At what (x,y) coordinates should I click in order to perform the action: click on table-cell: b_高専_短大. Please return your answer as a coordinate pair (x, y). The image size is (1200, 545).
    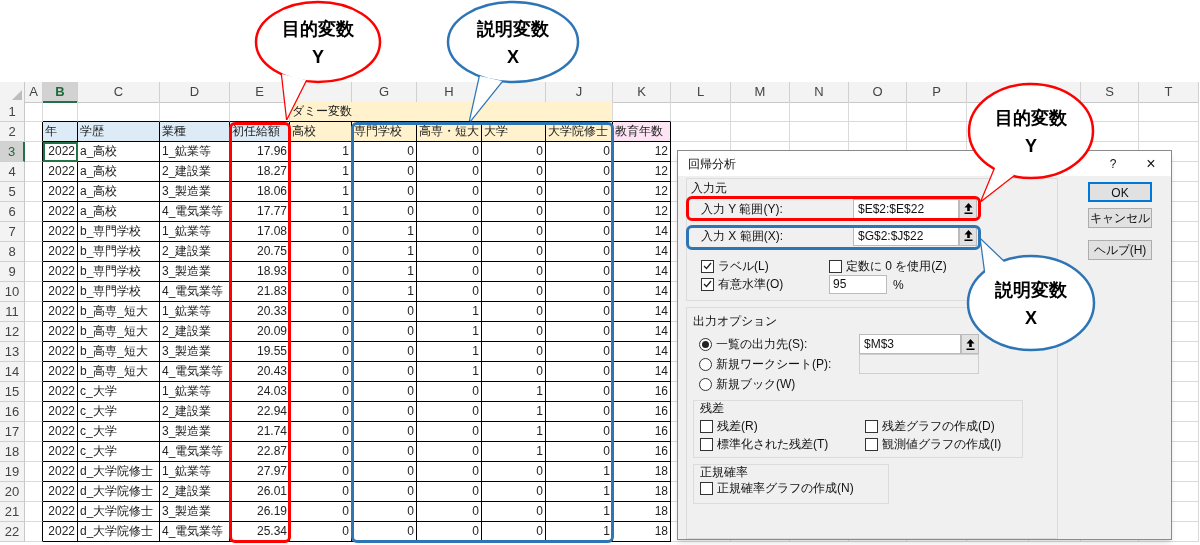
    Looking at the image, I should click on (119, 332).